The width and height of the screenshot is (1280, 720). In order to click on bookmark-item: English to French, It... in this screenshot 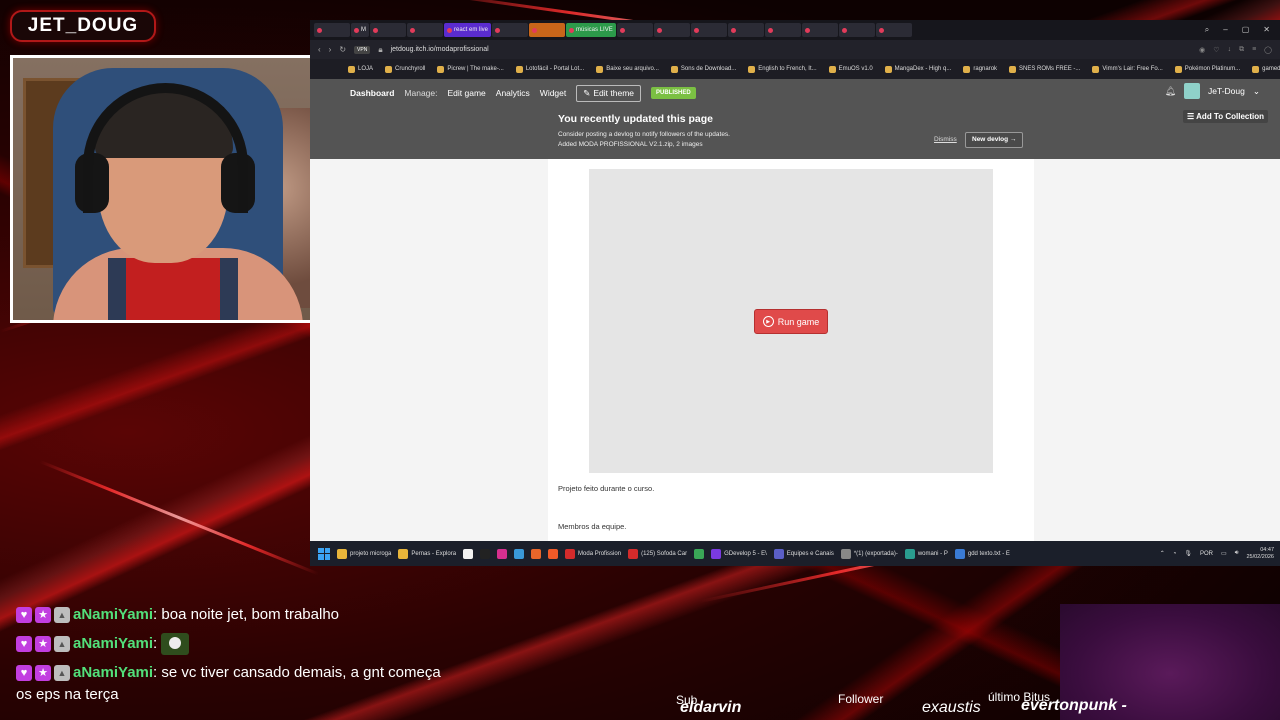, I will do `click(782, 69)`.